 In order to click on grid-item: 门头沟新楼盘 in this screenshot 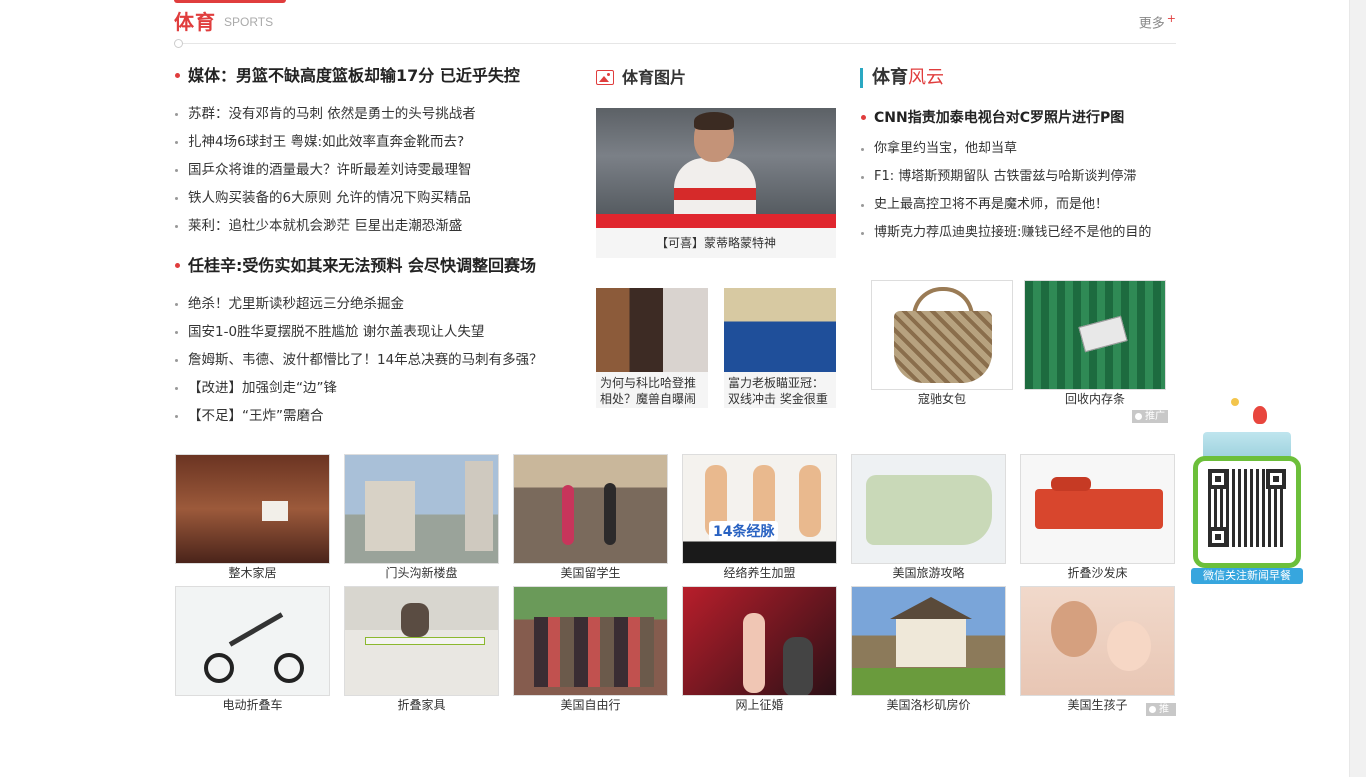, I will do `click(421, 518)`.